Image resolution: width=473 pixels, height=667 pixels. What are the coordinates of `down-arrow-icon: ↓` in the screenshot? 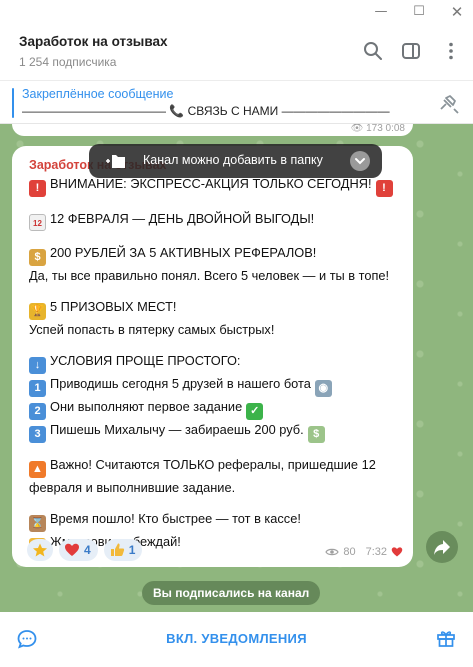 It's located at (37, 365).